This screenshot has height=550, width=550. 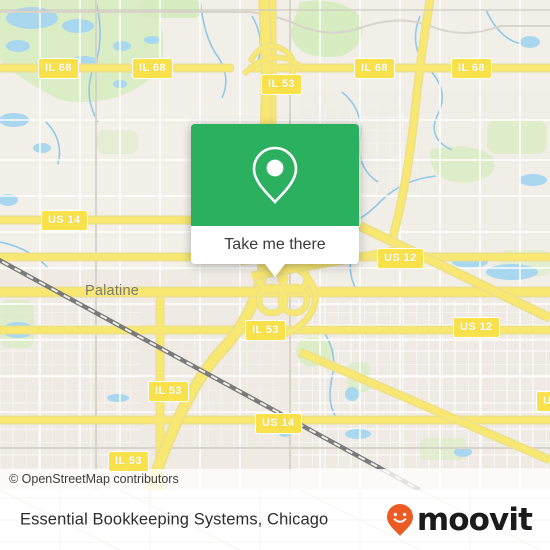 What do you see at coordinates (64, 220) in the screenshot?
I see `highway-shield-us14-1: US 14` at bounding box center [64, 220].